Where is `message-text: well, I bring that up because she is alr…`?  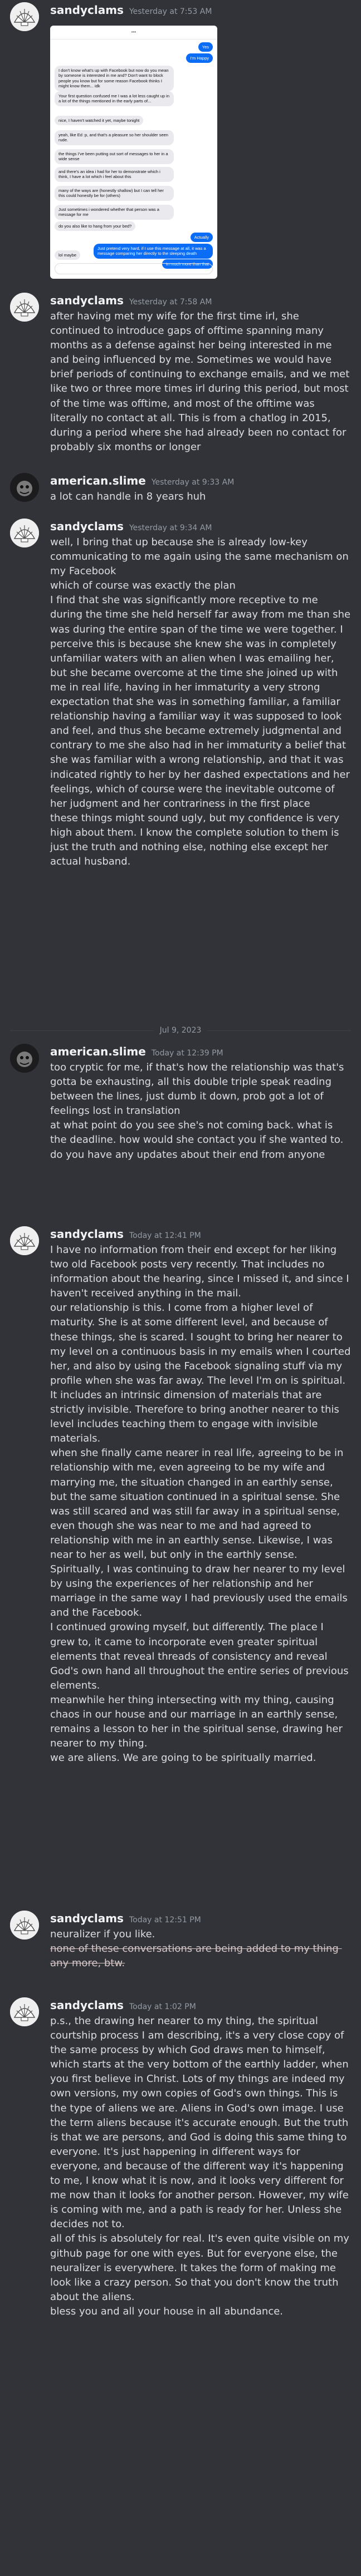
message-text: well, I bring that up because she is alr… is located at coordinates (200, 702).